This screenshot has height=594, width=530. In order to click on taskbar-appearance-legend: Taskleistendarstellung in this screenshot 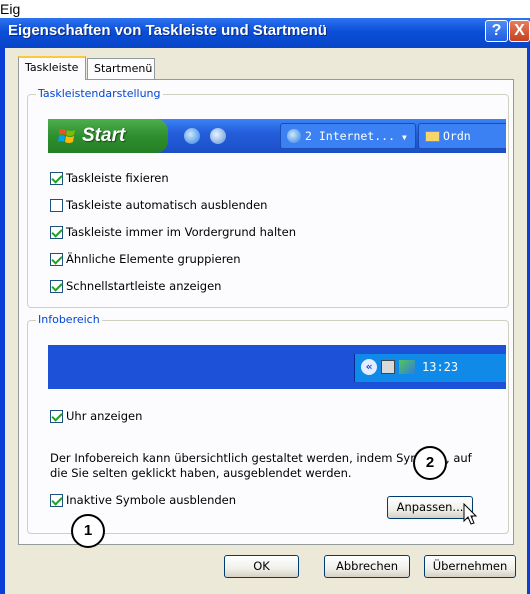, I will do `click(99, 93)`.